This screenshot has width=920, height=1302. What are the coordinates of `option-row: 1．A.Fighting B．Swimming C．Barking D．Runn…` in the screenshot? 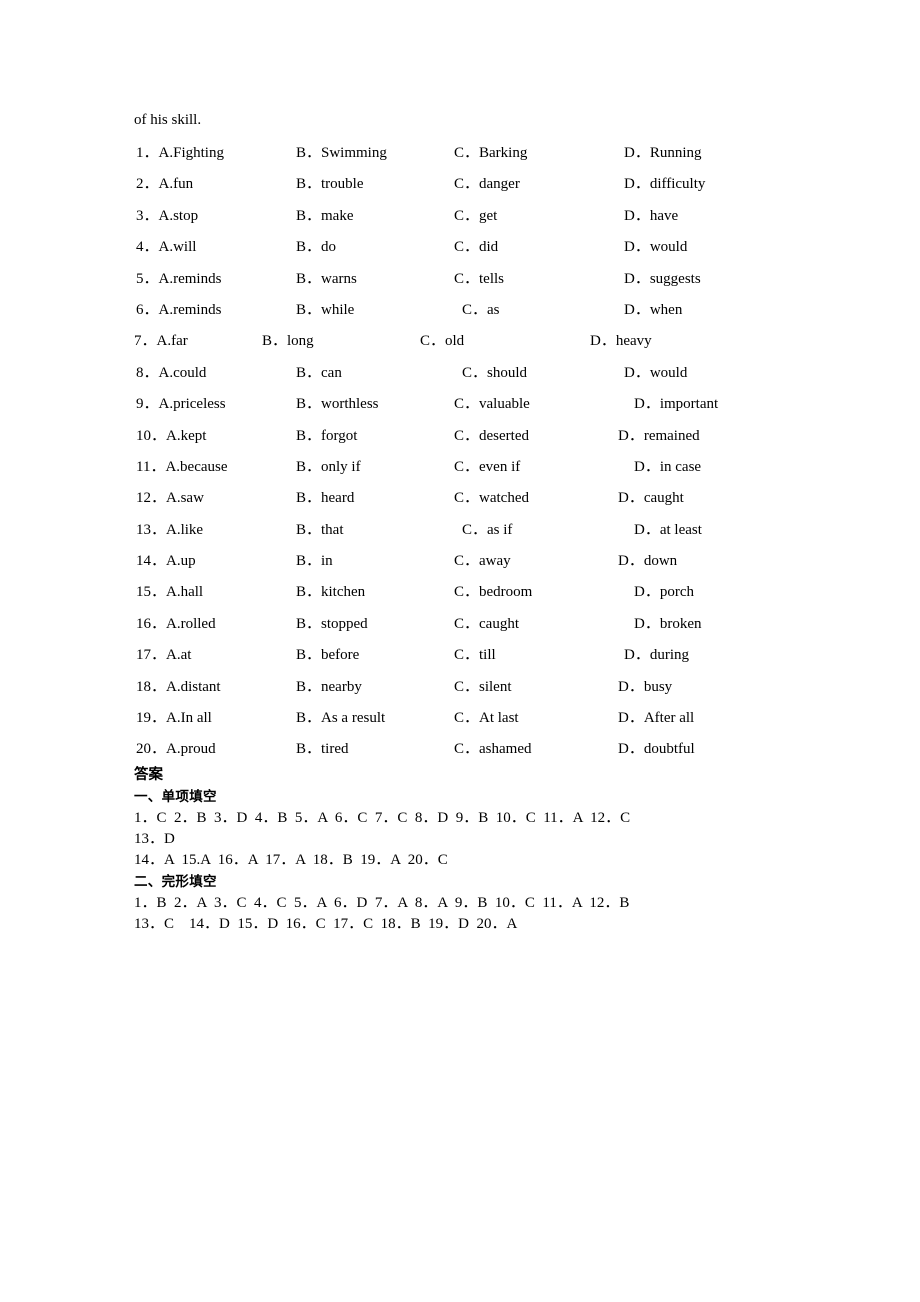 It's located at (460, 153).